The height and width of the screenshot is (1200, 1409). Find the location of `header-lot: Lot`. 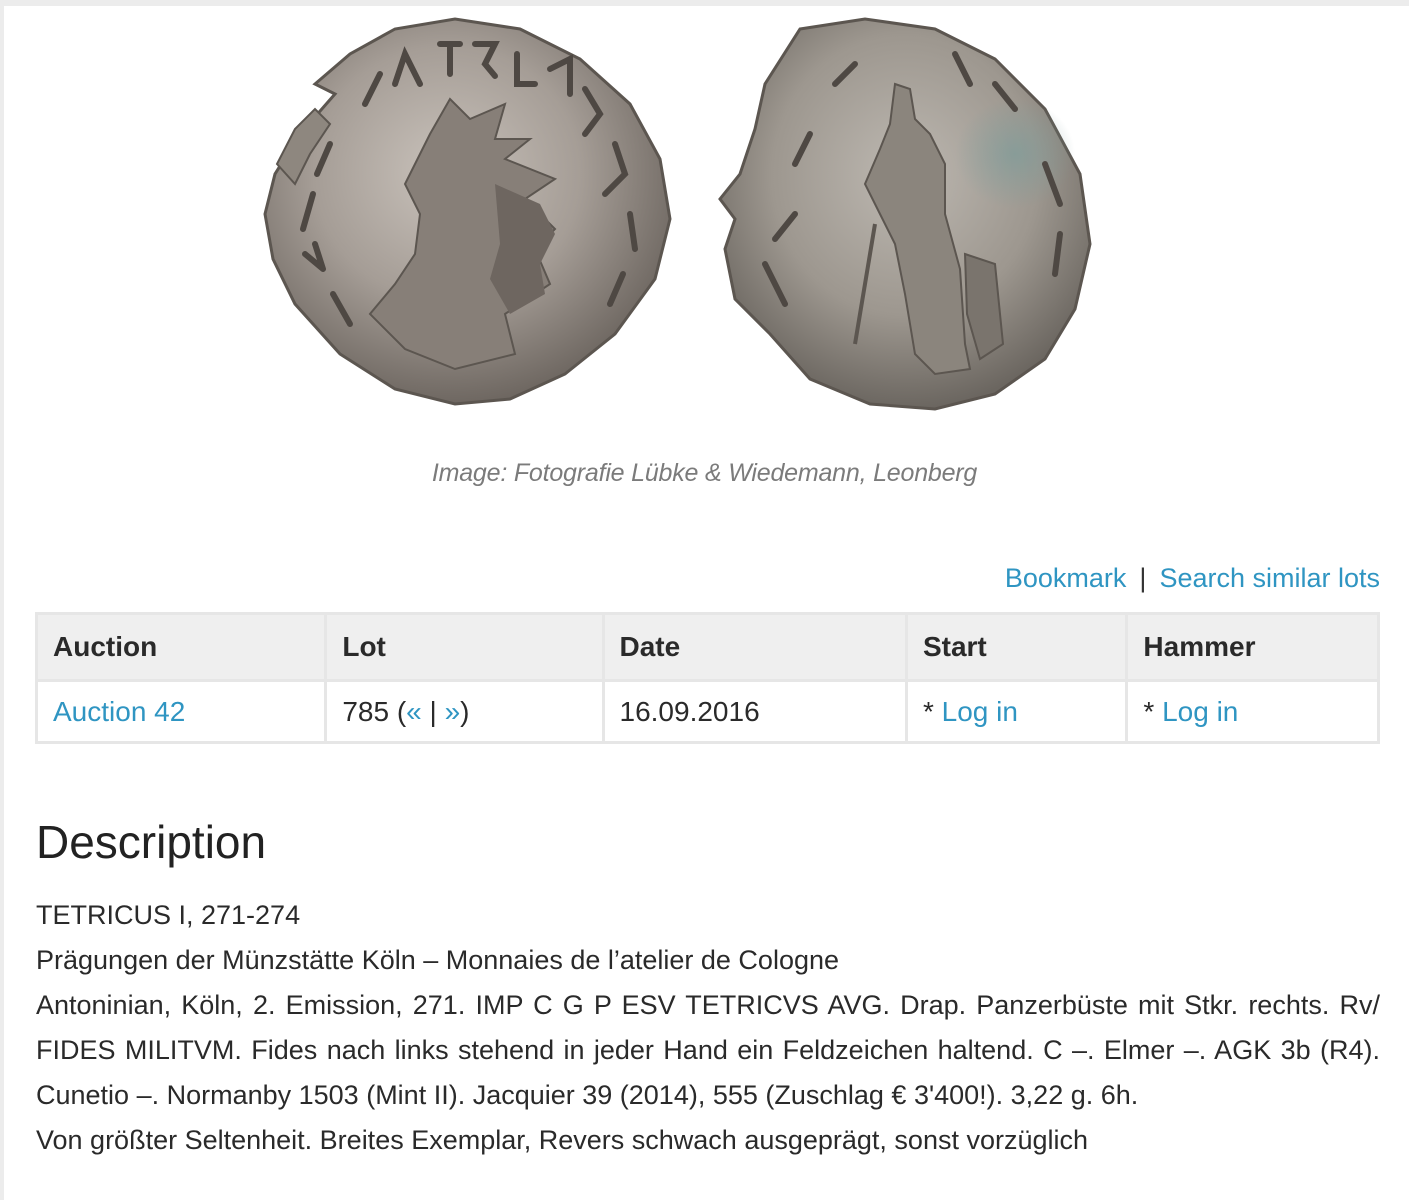

header-lot: Lot is located at coordinates (464, 647).